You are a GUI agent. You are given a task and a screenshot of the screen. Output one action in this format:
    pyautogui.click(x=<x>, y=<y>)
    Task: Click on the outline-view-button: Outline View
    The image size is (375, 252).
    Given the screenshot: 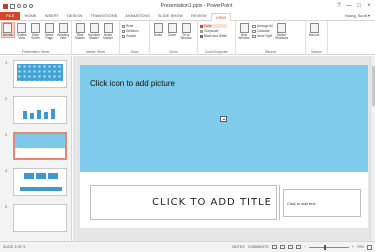 What is the action you would take?
    pyautogui.click(x=22, y=32)
    